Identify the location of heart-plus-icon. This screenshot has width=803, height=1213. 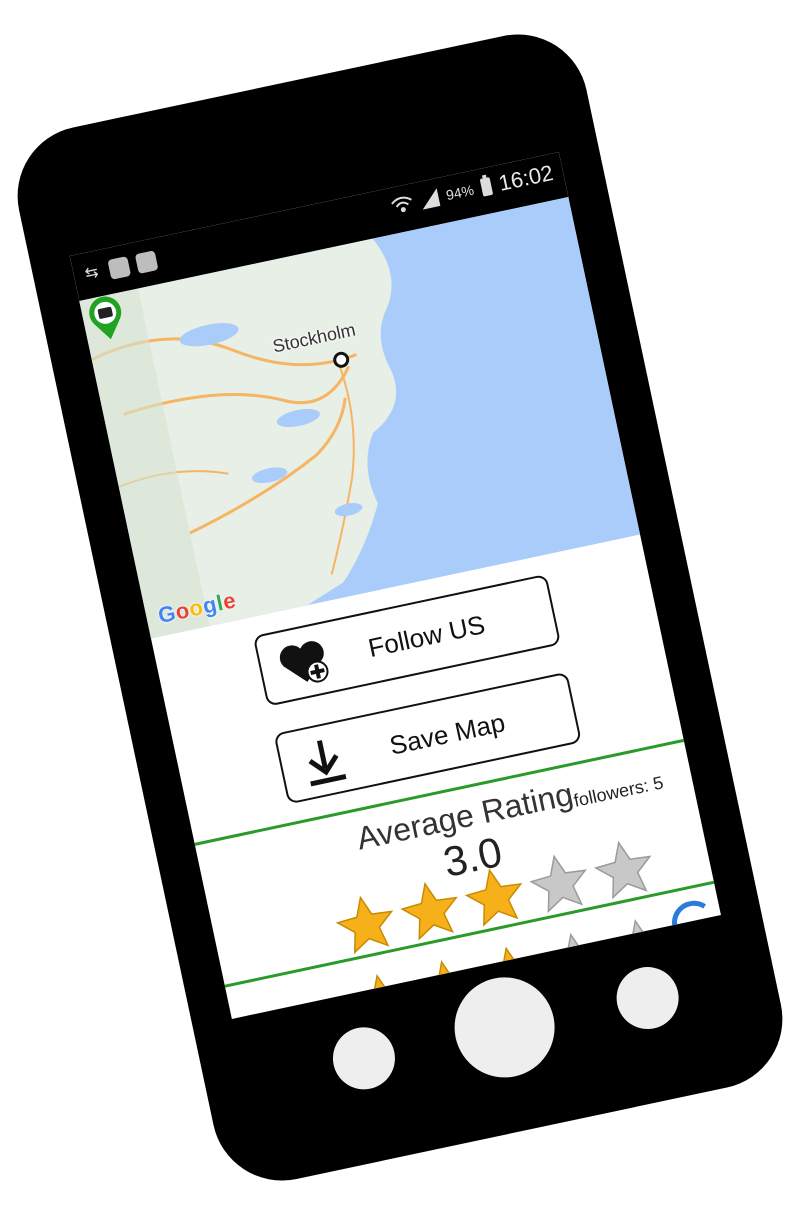
(304, 662).